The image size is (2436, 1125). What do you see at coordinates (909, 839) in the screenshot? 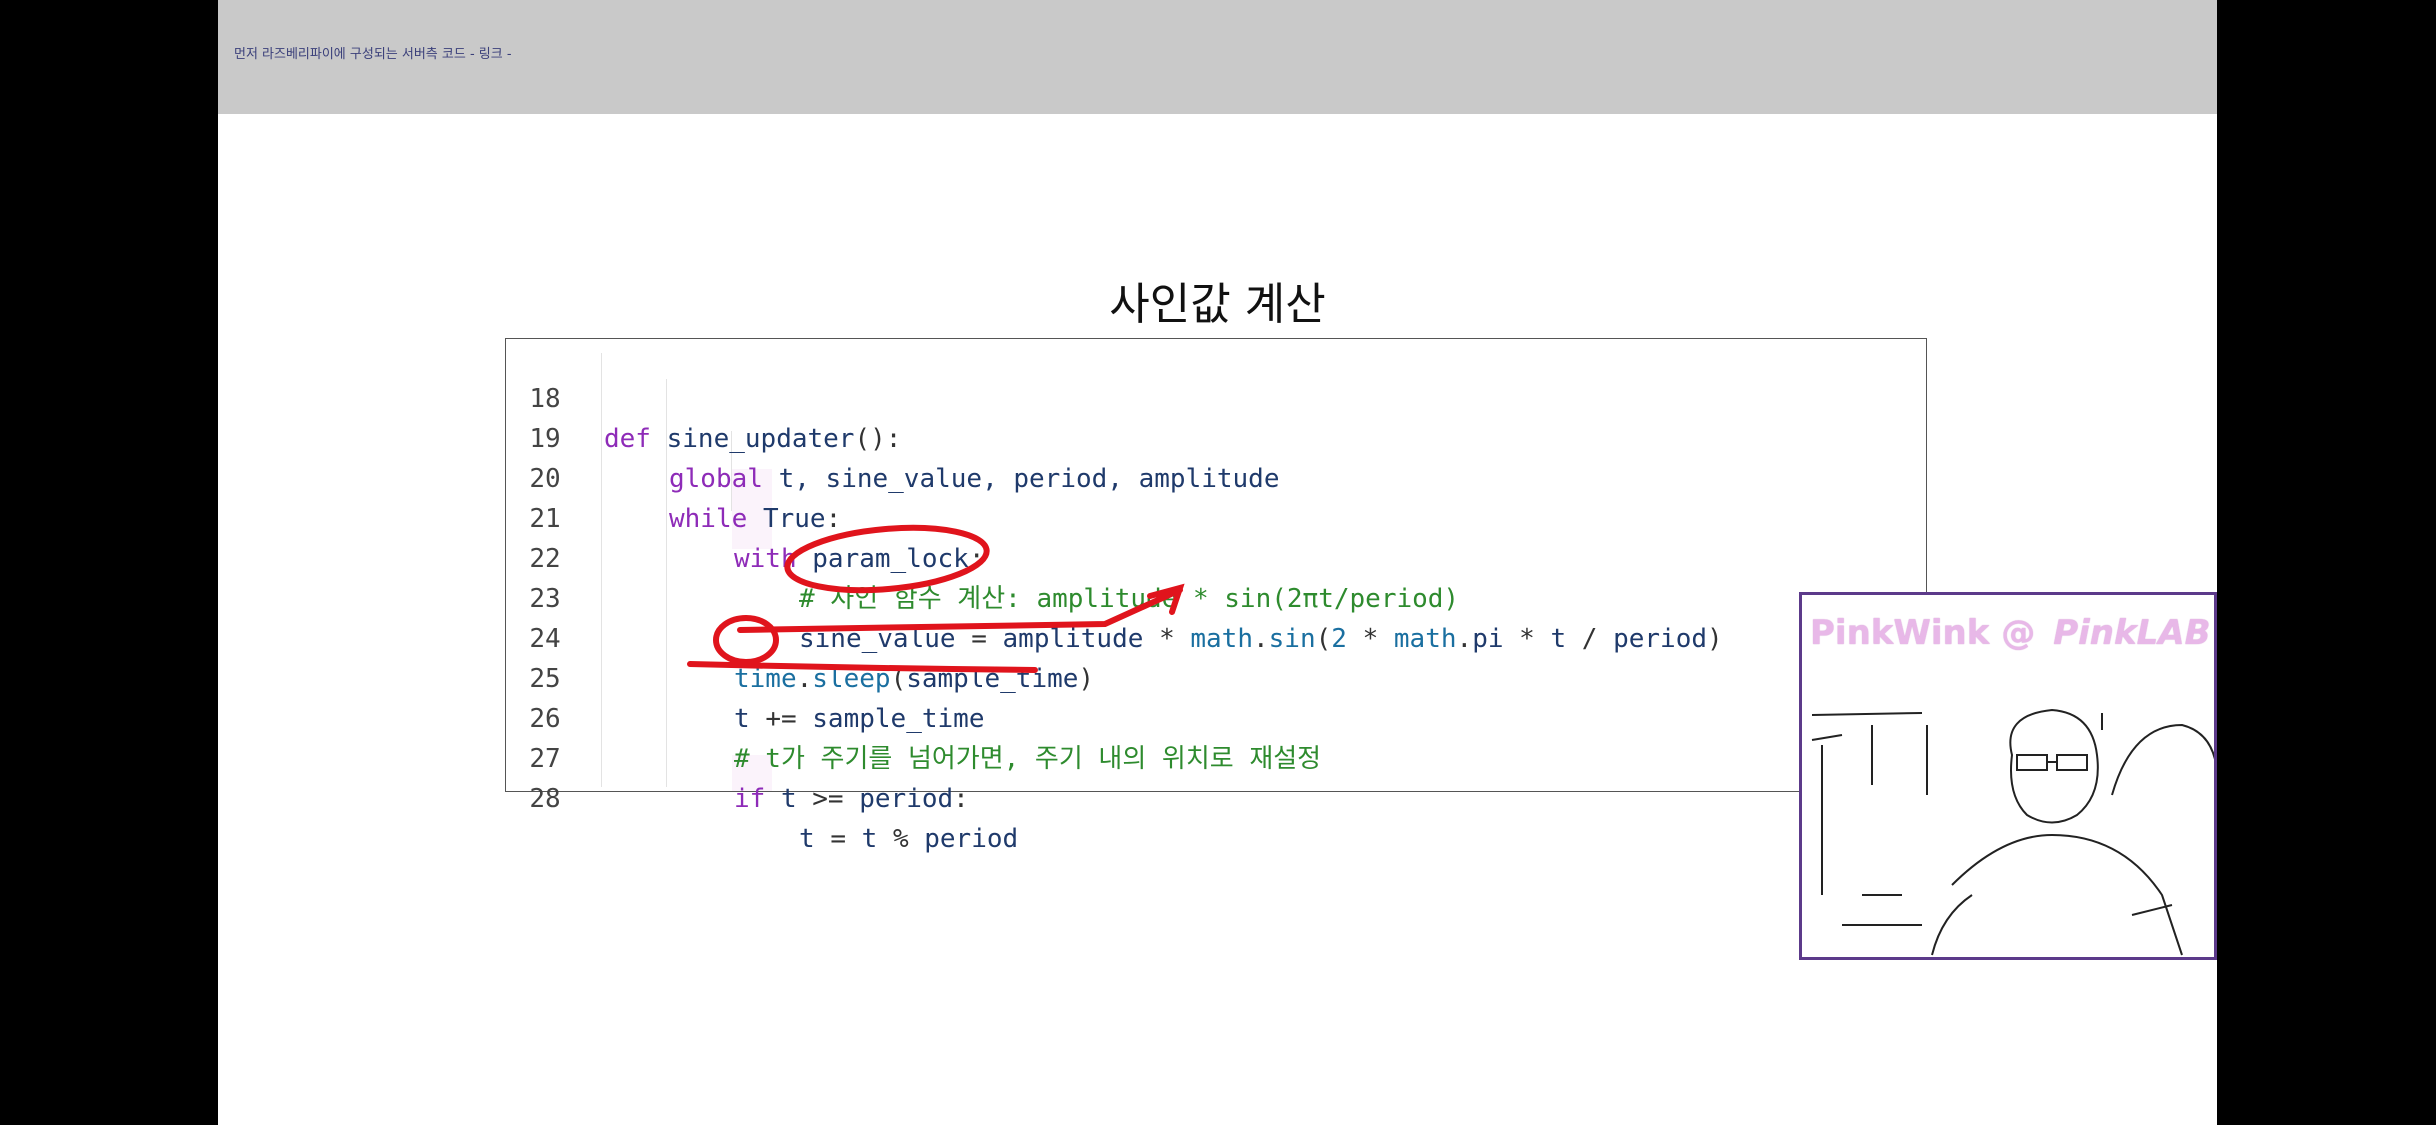
I see `code-text: t = t % period` at bounding box center [909, 839].